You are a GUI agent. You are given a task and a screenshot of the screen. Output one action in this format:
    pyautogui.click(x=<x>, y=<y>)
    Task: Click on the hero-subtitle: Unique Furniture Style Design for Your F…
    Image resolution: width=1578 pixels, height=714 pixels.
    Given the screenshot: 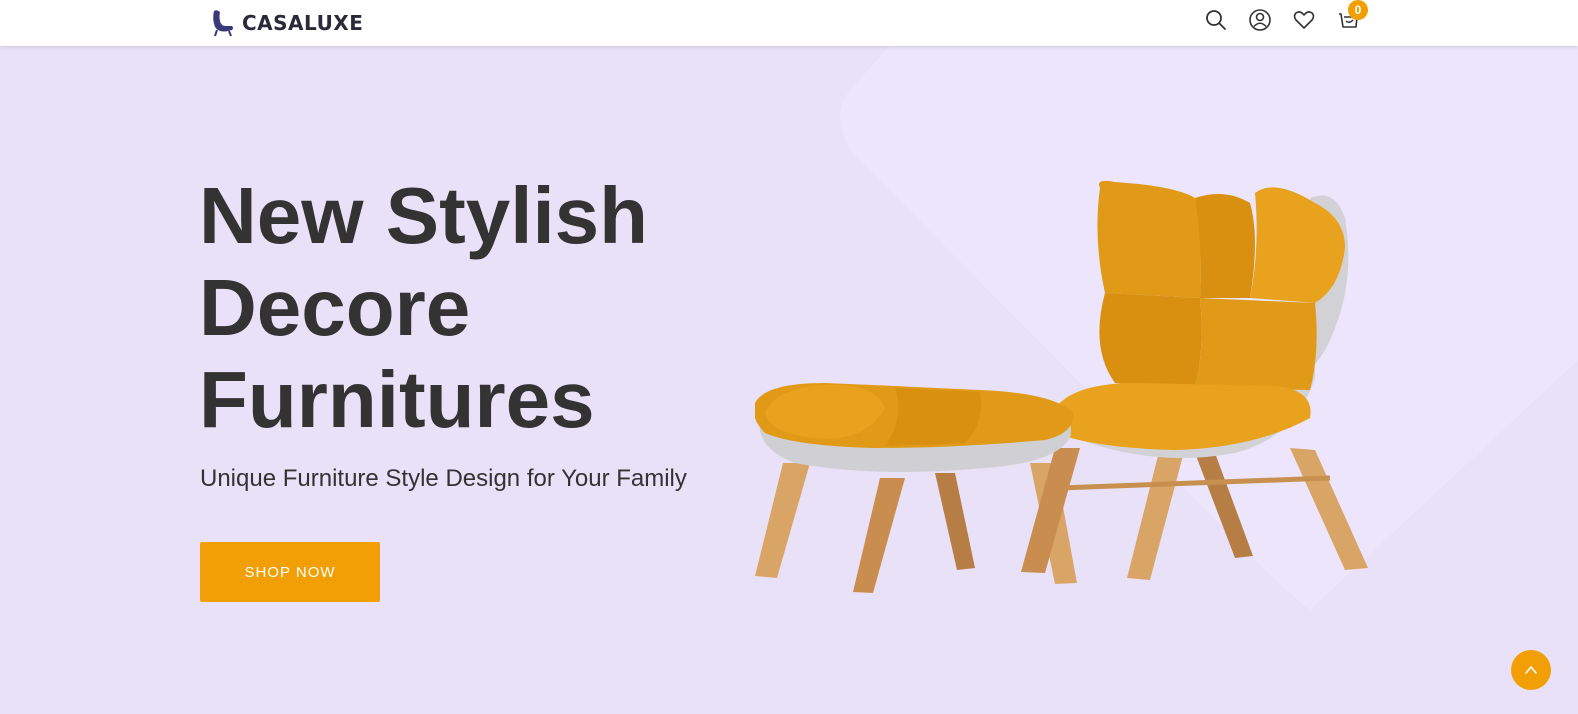 What is the action you would take?
    pyautogui.click(x=443, y=478)
    